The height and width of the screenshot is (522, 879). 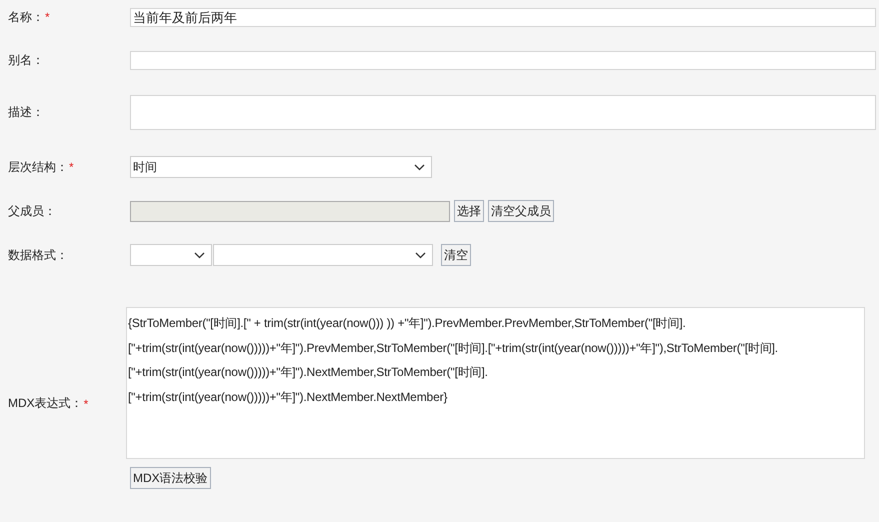 I want to click on field-label: 名称：, so click(x=26, y=17).